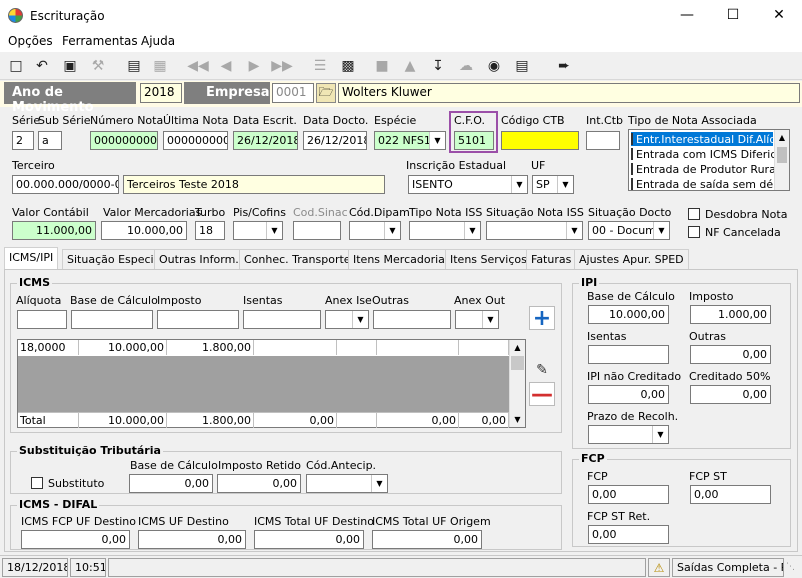 Image resolution: width=802 pixels, height=578 pixels. What do you see at coordinates (703, 139) in the screenshot?
I see `list-item: Entr.Interestadual Dif.Alíq` at bounding box center [703, 139].